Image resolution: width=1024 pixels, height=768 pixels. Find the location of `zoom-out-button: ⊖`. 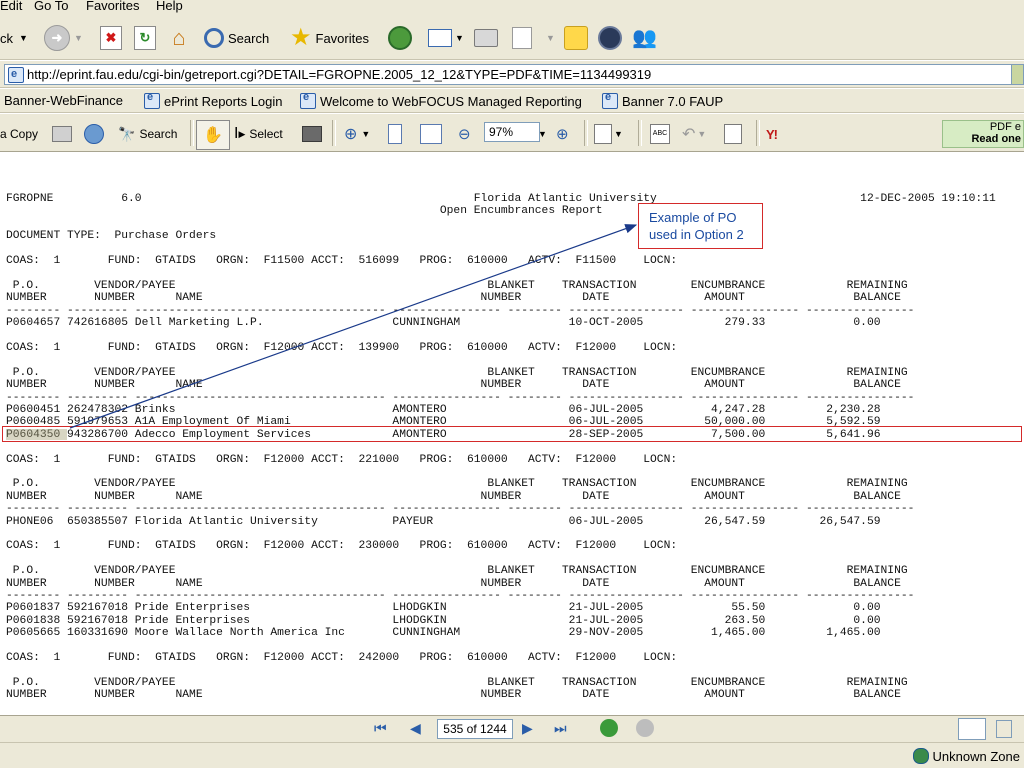

zoom-out-button: ⊖ is located at coordinates (464, 134).